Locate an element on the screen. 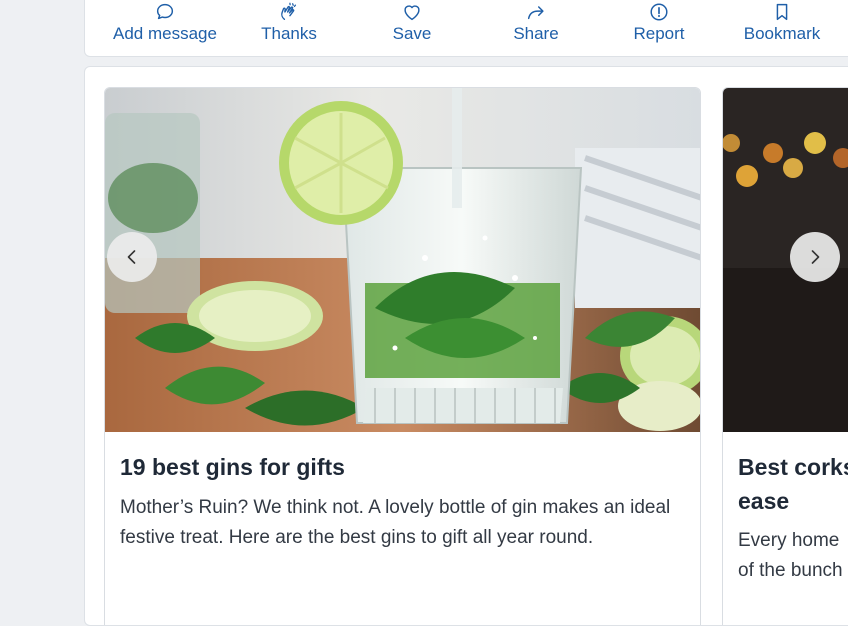 This screenshot has height=626, width=848. report-label: Report is located at coordinates (659, 33).